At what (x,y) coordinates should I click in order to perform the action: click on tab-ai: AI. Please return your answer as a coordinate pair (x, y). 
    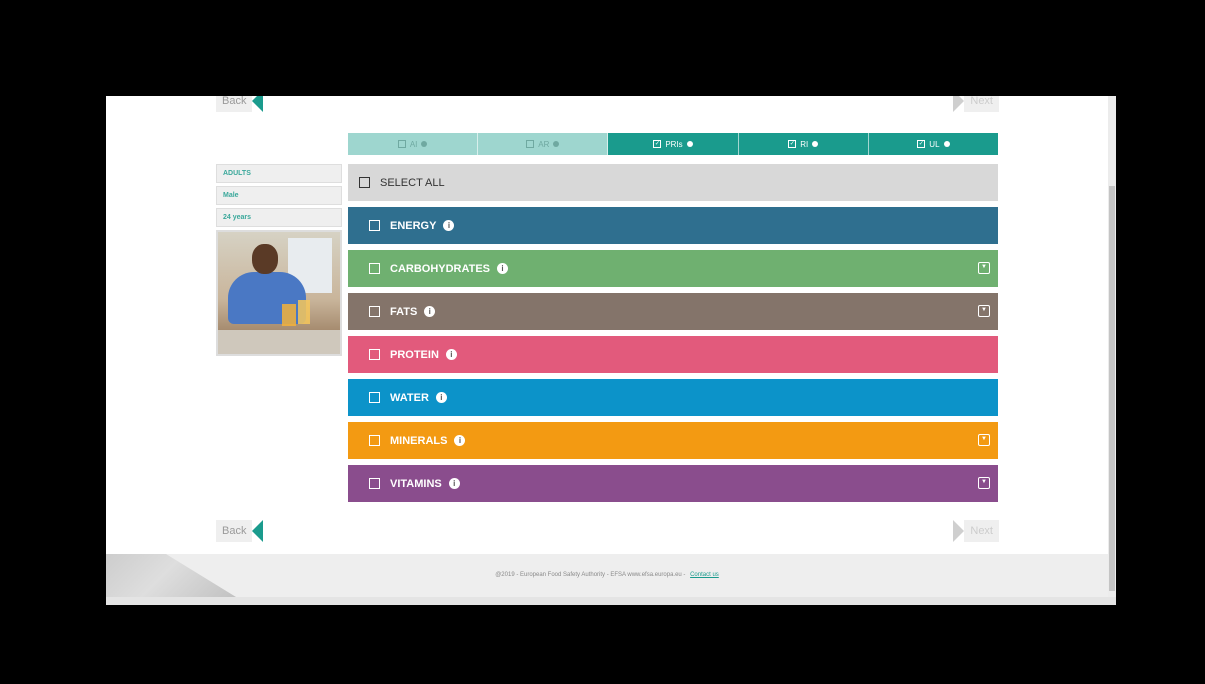
    Looking at the image, I should click on (413, 144).